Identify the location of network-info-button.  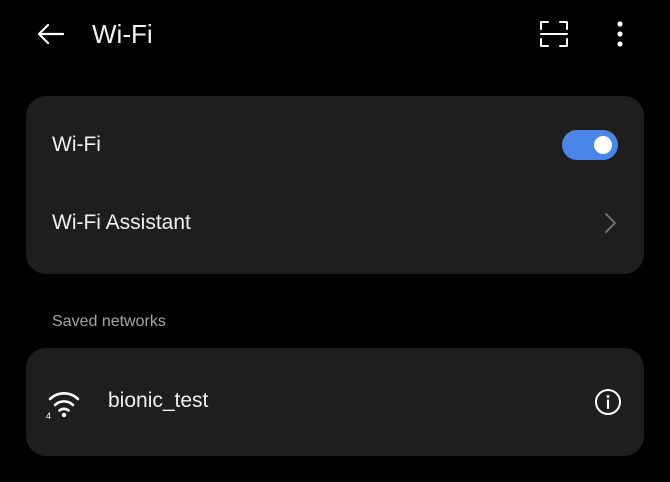
(608, 402).